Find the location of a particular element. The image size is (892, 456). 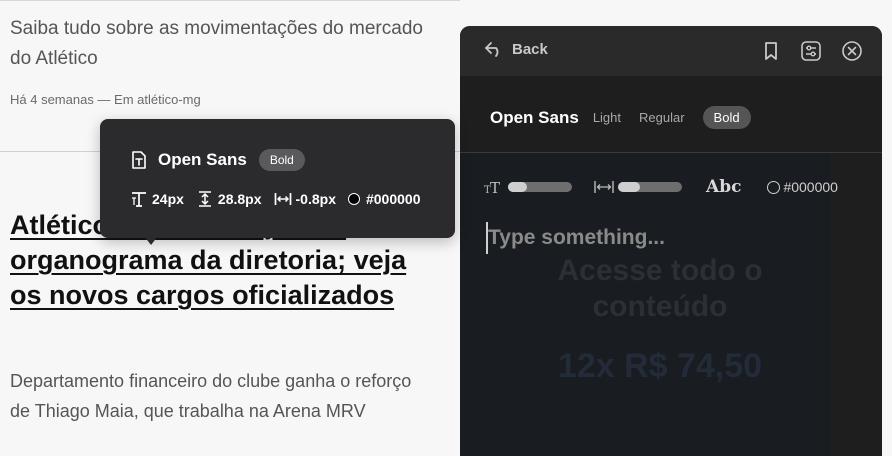

tooltip-color: #000000 is located at coordinates (384, 199).